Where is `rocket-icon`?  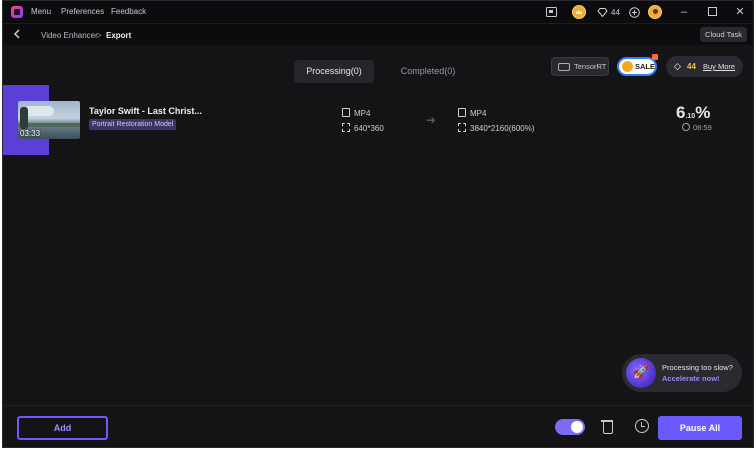 rocket-icon is located at coordinates (641, 373).